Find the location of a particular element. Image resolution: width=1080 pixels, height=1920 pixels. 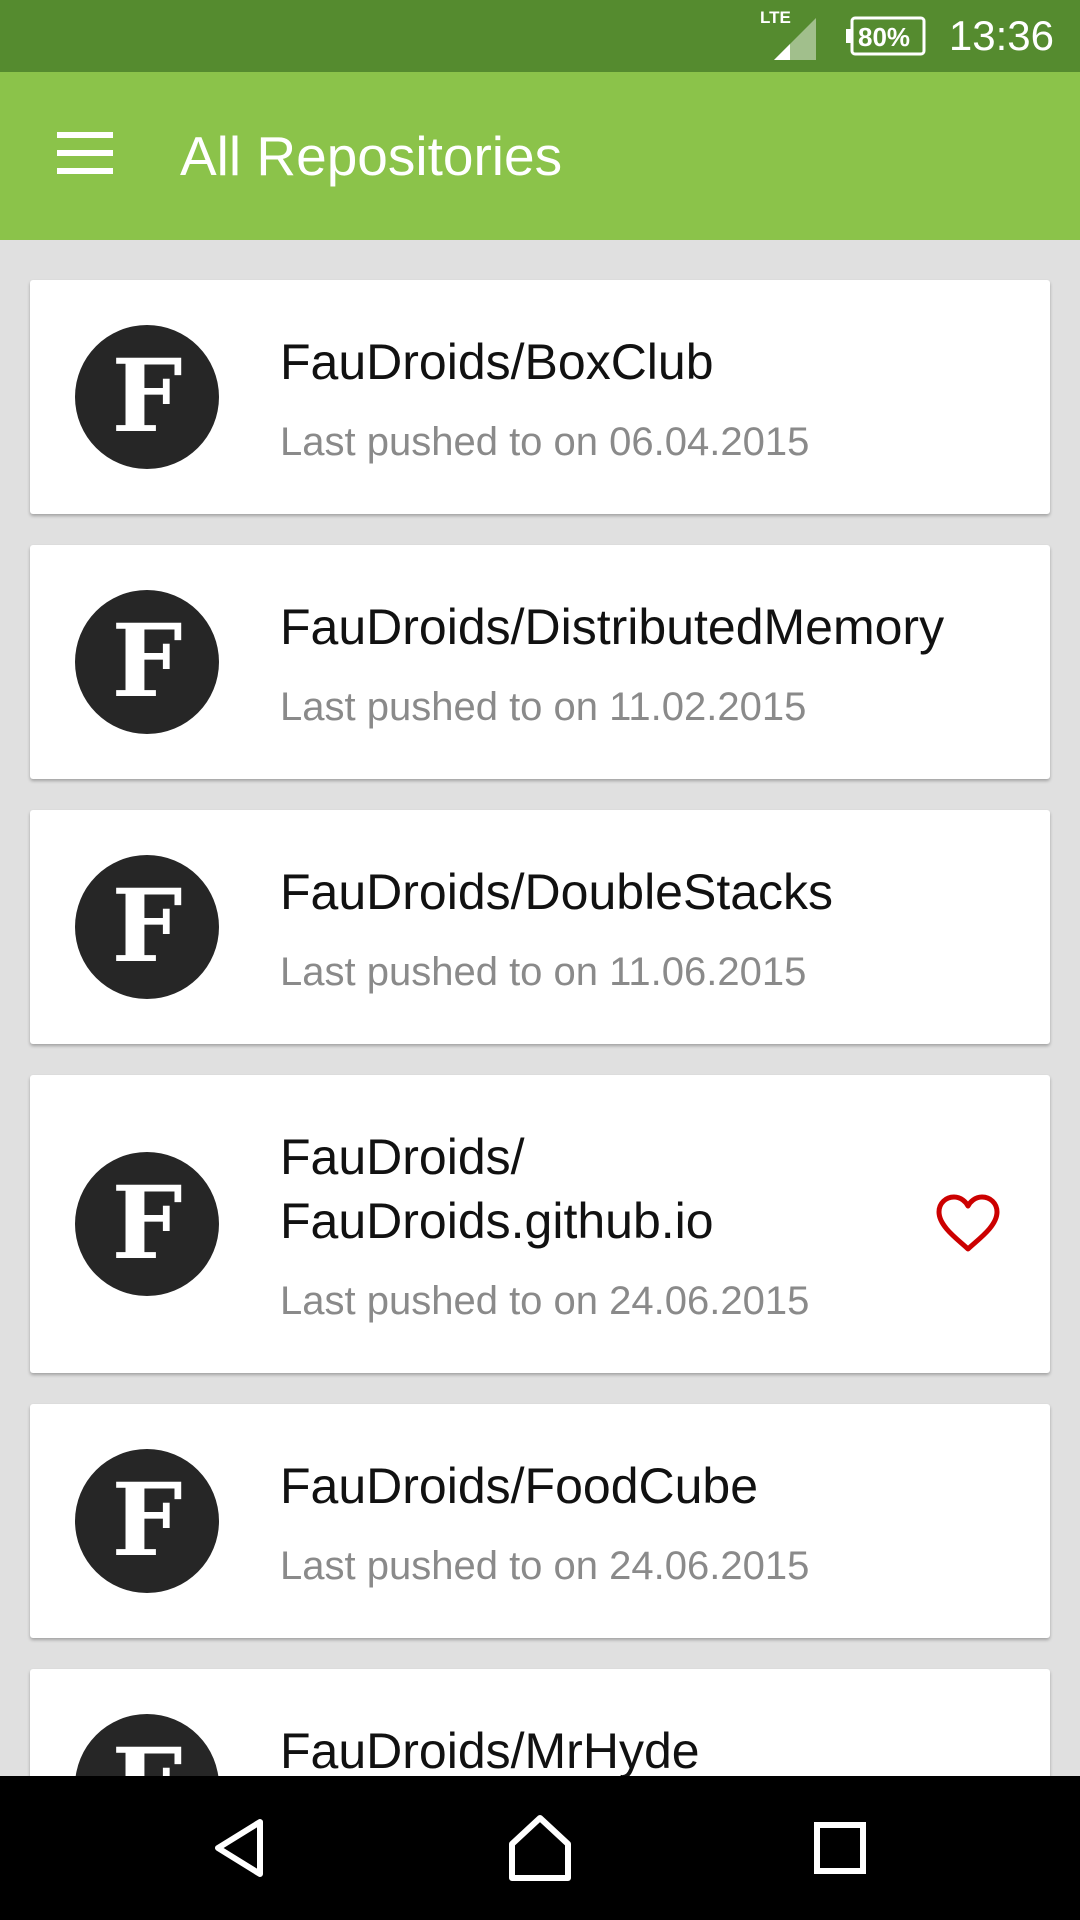

page-title: All Repositories is located at coordinates (371, 156).